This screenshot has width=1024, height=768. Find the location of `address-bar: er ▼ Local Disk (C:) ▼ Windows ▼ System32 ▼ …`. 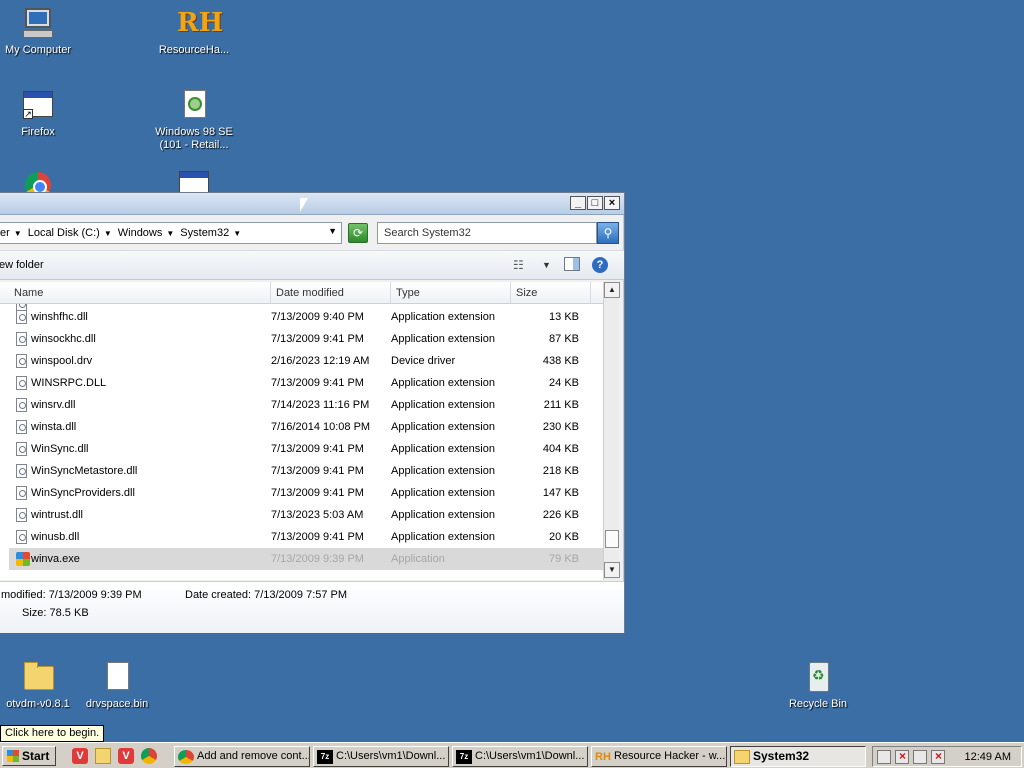

address-bar: er ▼ Local Disk (C:) ▼ Windows ▼ System32 ▼ … is located at coordinates (171, 233).